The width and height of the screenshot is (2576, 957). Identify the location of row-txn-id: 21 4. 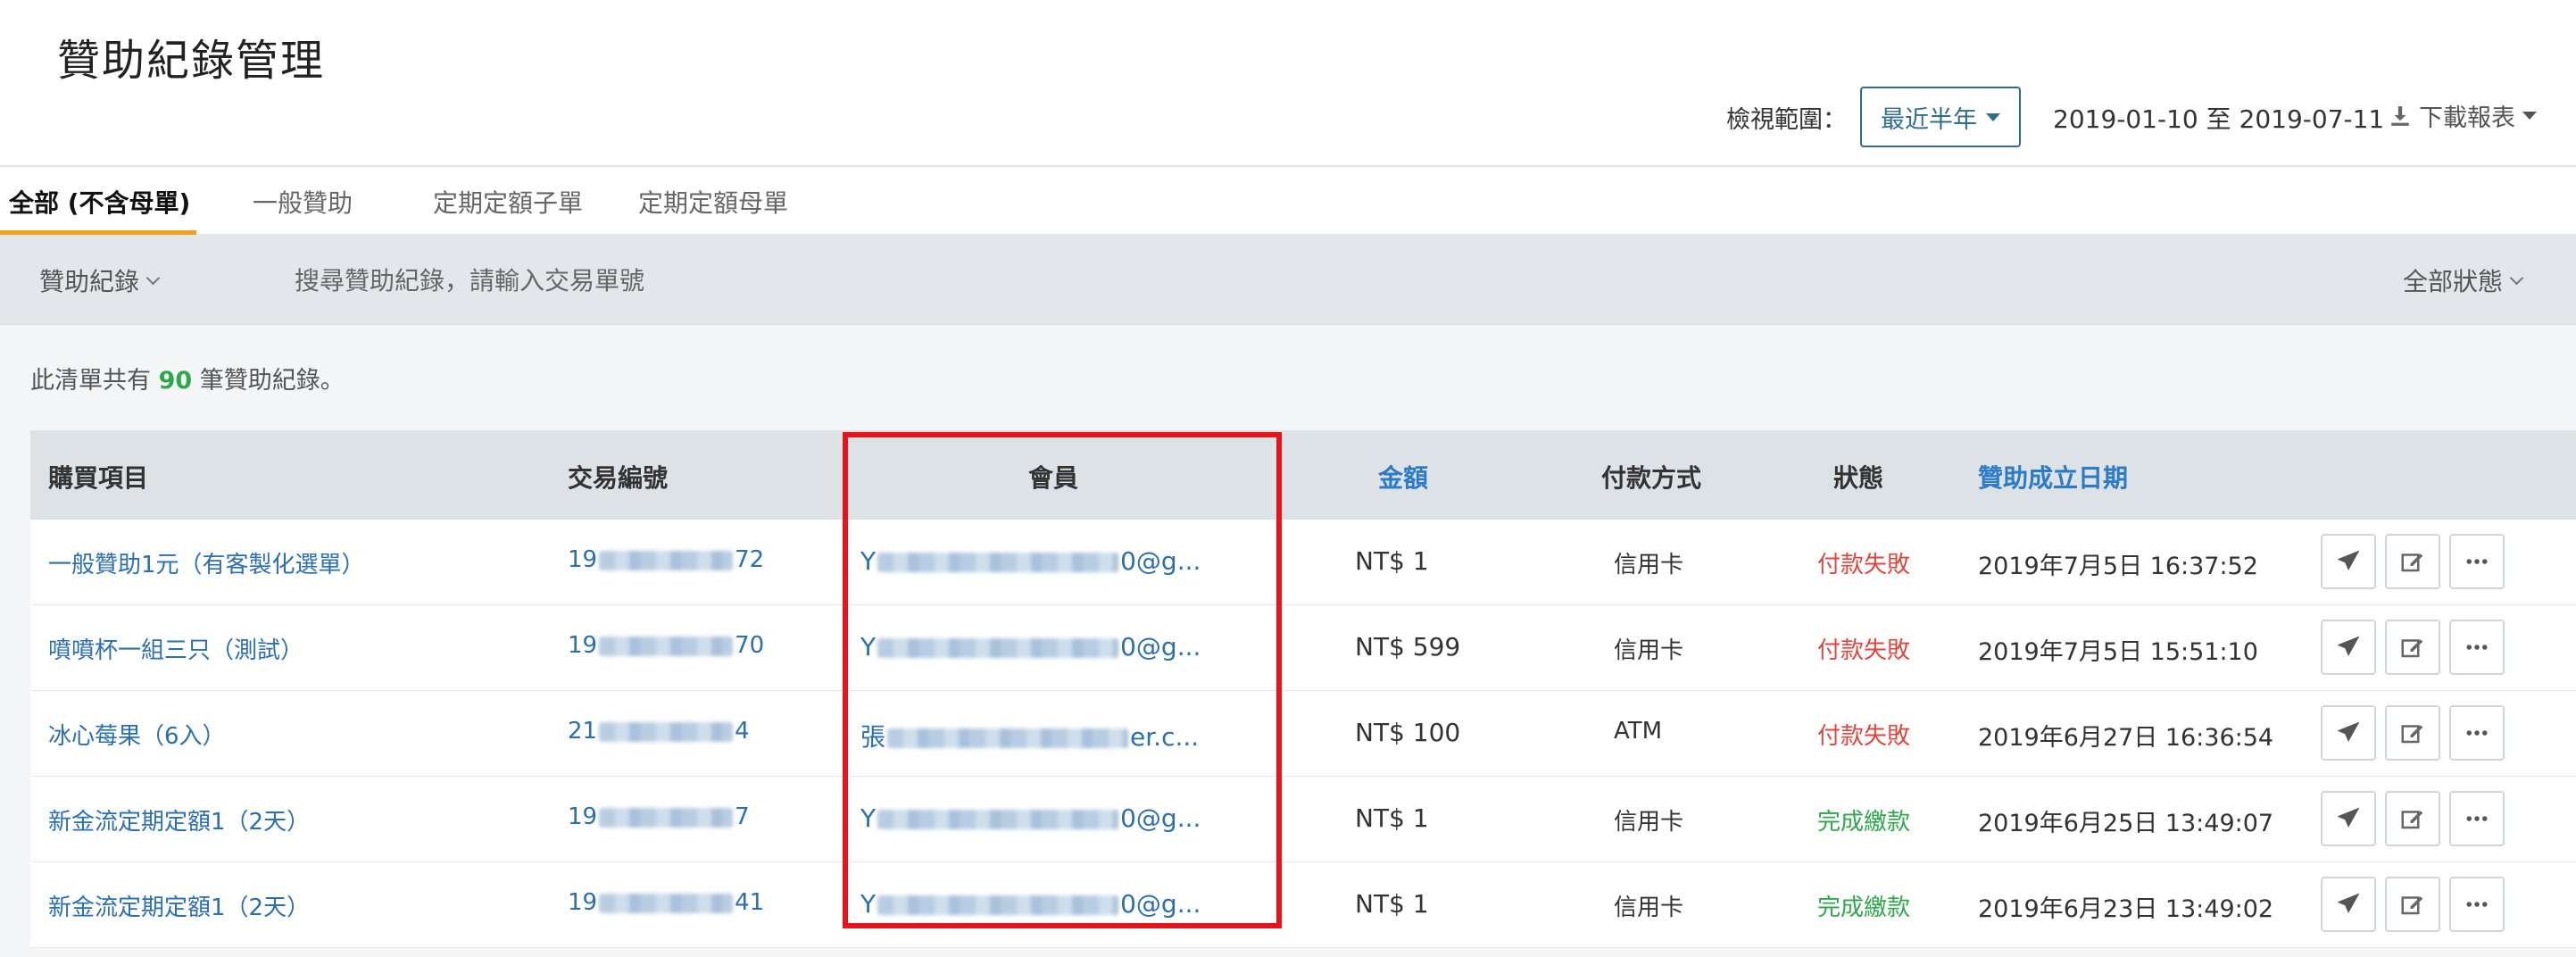
(659, 731).